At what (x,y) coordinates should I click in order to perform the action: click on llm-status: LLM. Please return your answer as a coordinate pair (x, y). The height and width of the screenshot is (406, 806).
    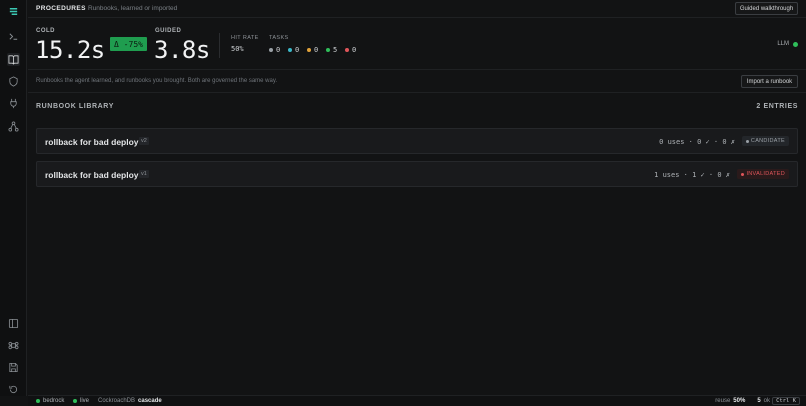
    Looking at the image, I should click on (787, 44).